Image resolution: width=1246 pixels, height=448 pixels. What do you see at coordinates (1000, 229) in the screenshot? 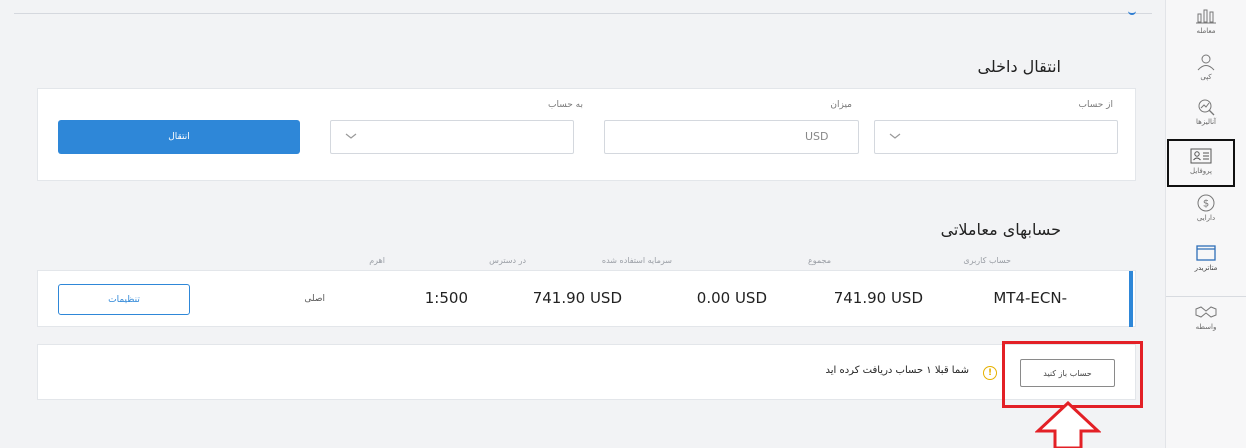
I see `accounts-title: حسابهای معاملاتی` at bounding box center [1000, 229].